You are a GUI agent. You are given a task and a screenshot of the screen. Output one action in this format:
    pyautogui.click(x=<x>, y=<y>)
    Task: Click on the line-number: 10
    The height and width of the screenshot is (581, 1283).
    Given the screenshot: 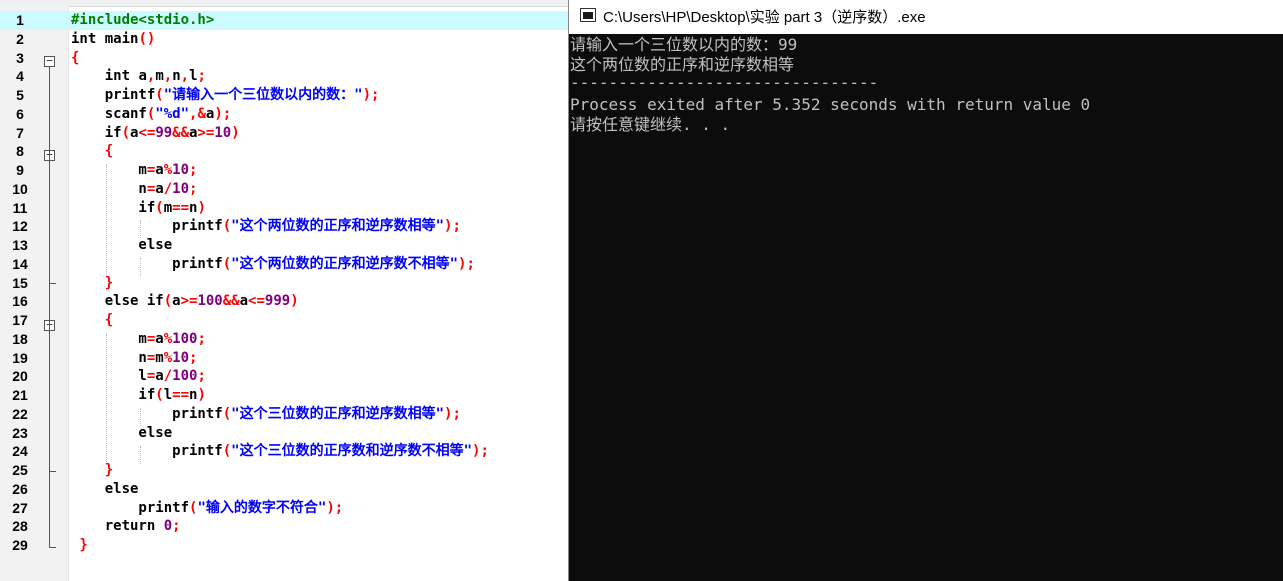 What is the action you would take?
    pyautogui.click(x=20, y=188)
    